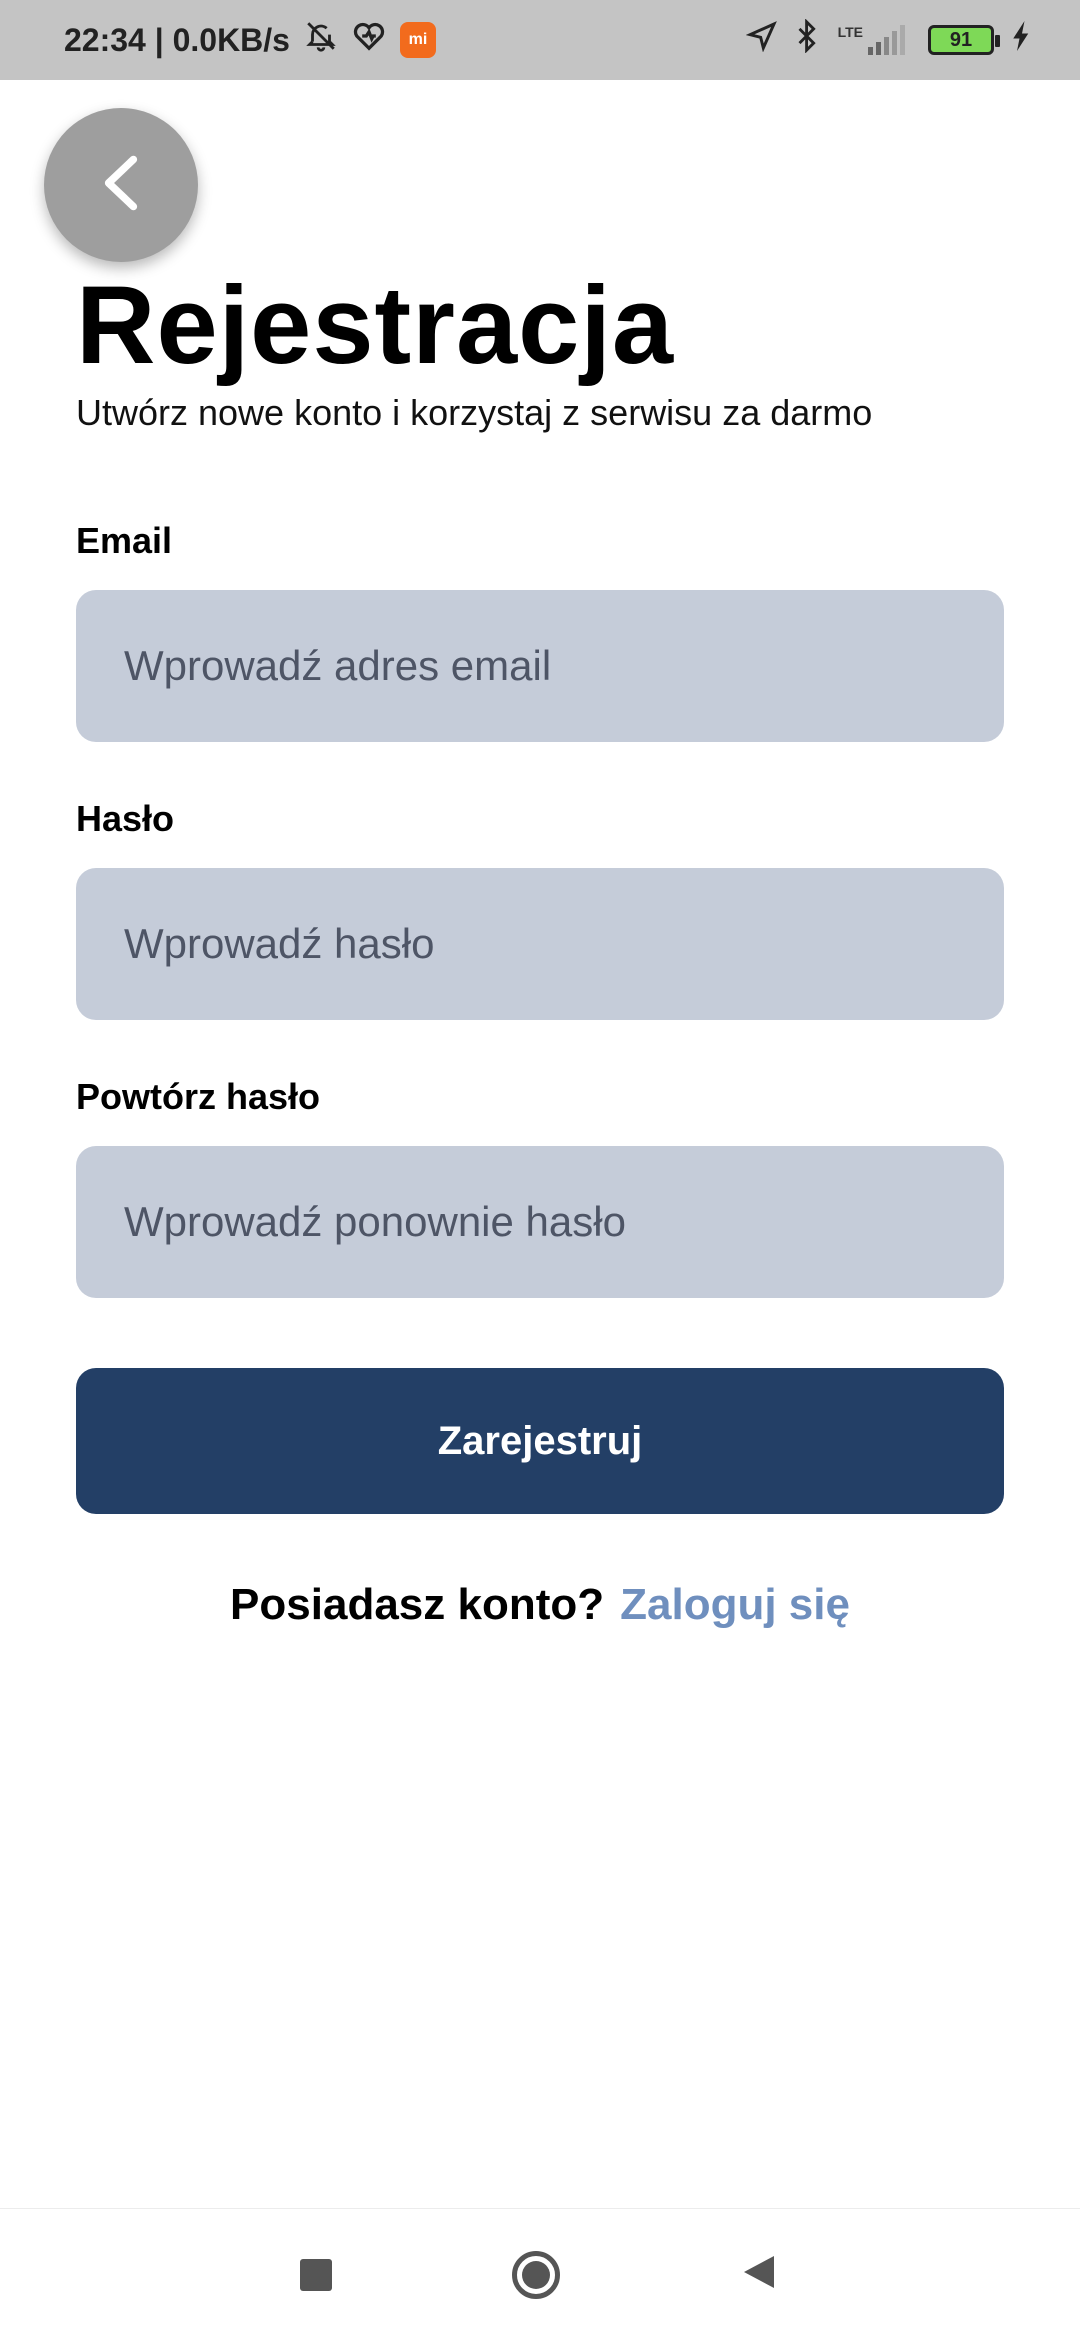 Image resolution: width=1080 pixels, height=2340 pixels. Describe the element at coordinates (124, 540) in the screenshot. I see `email-label: Email` at that location.